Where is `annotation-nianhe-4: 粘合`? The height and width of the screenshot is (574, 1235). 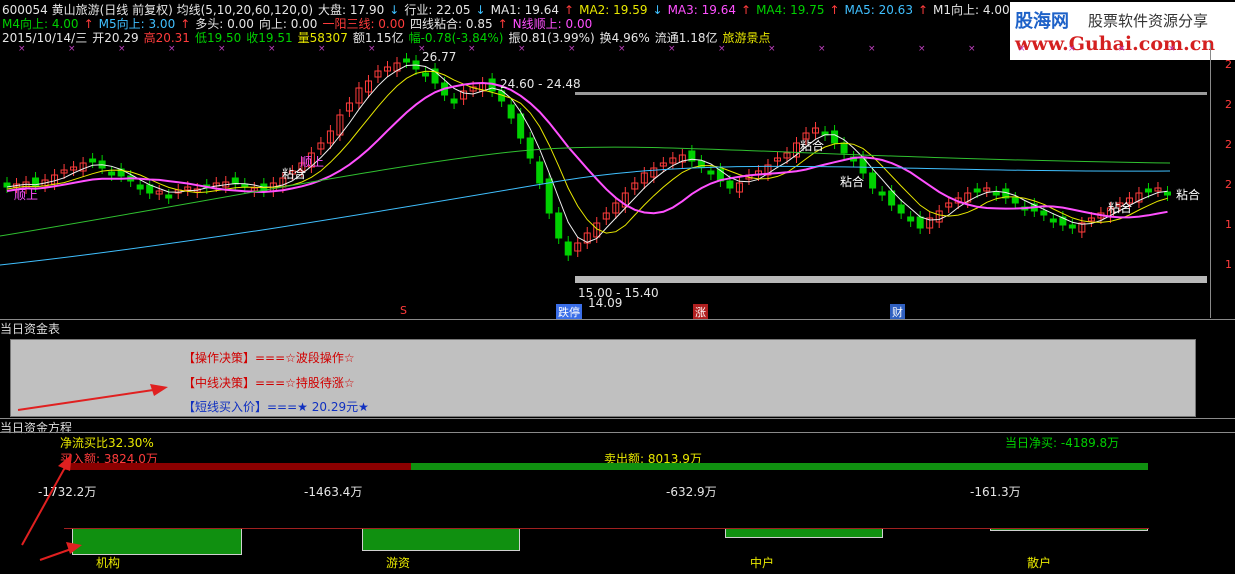
annotation-nianhe-4: 粘合 is located at coordinates (1120, 208).